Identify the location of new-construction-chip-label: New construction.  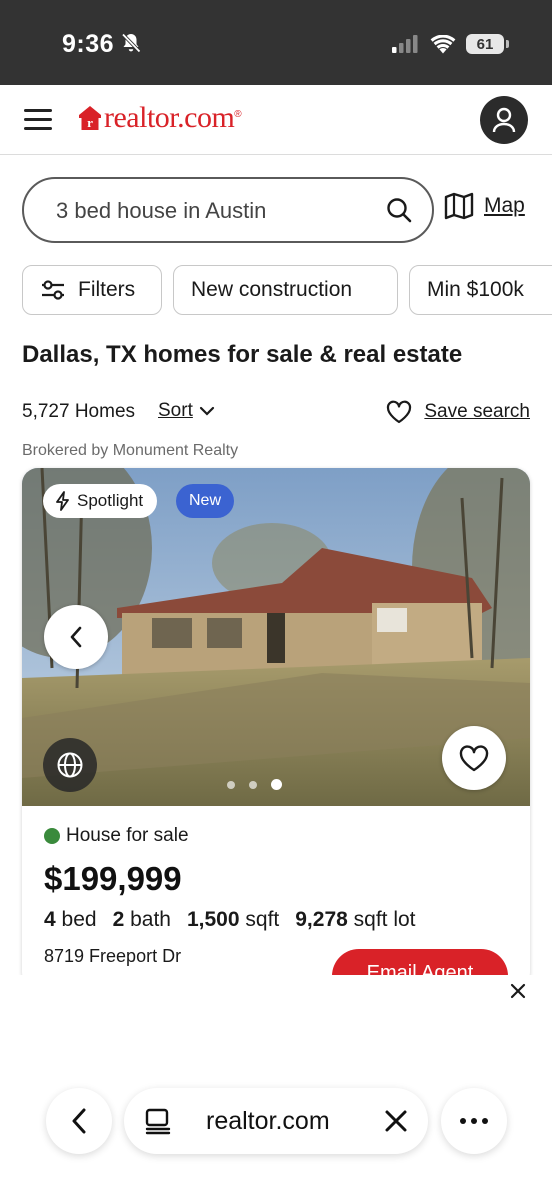
(272, 289).